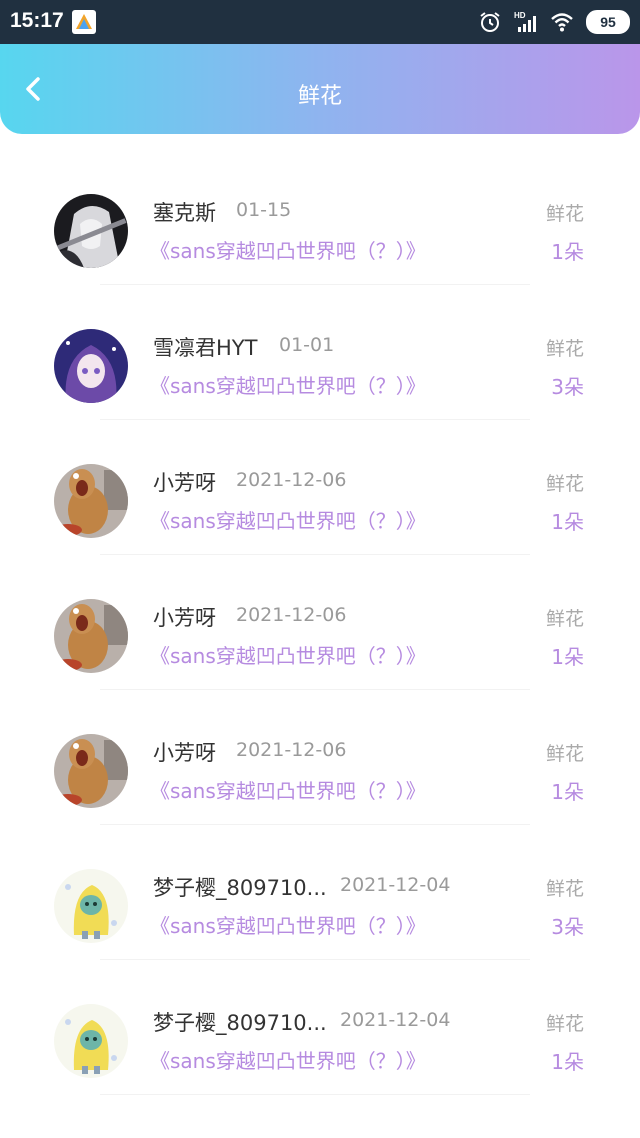 This screenshot has height=1138, width=640. I want to click on header: 鲜花, so click(320, 89).